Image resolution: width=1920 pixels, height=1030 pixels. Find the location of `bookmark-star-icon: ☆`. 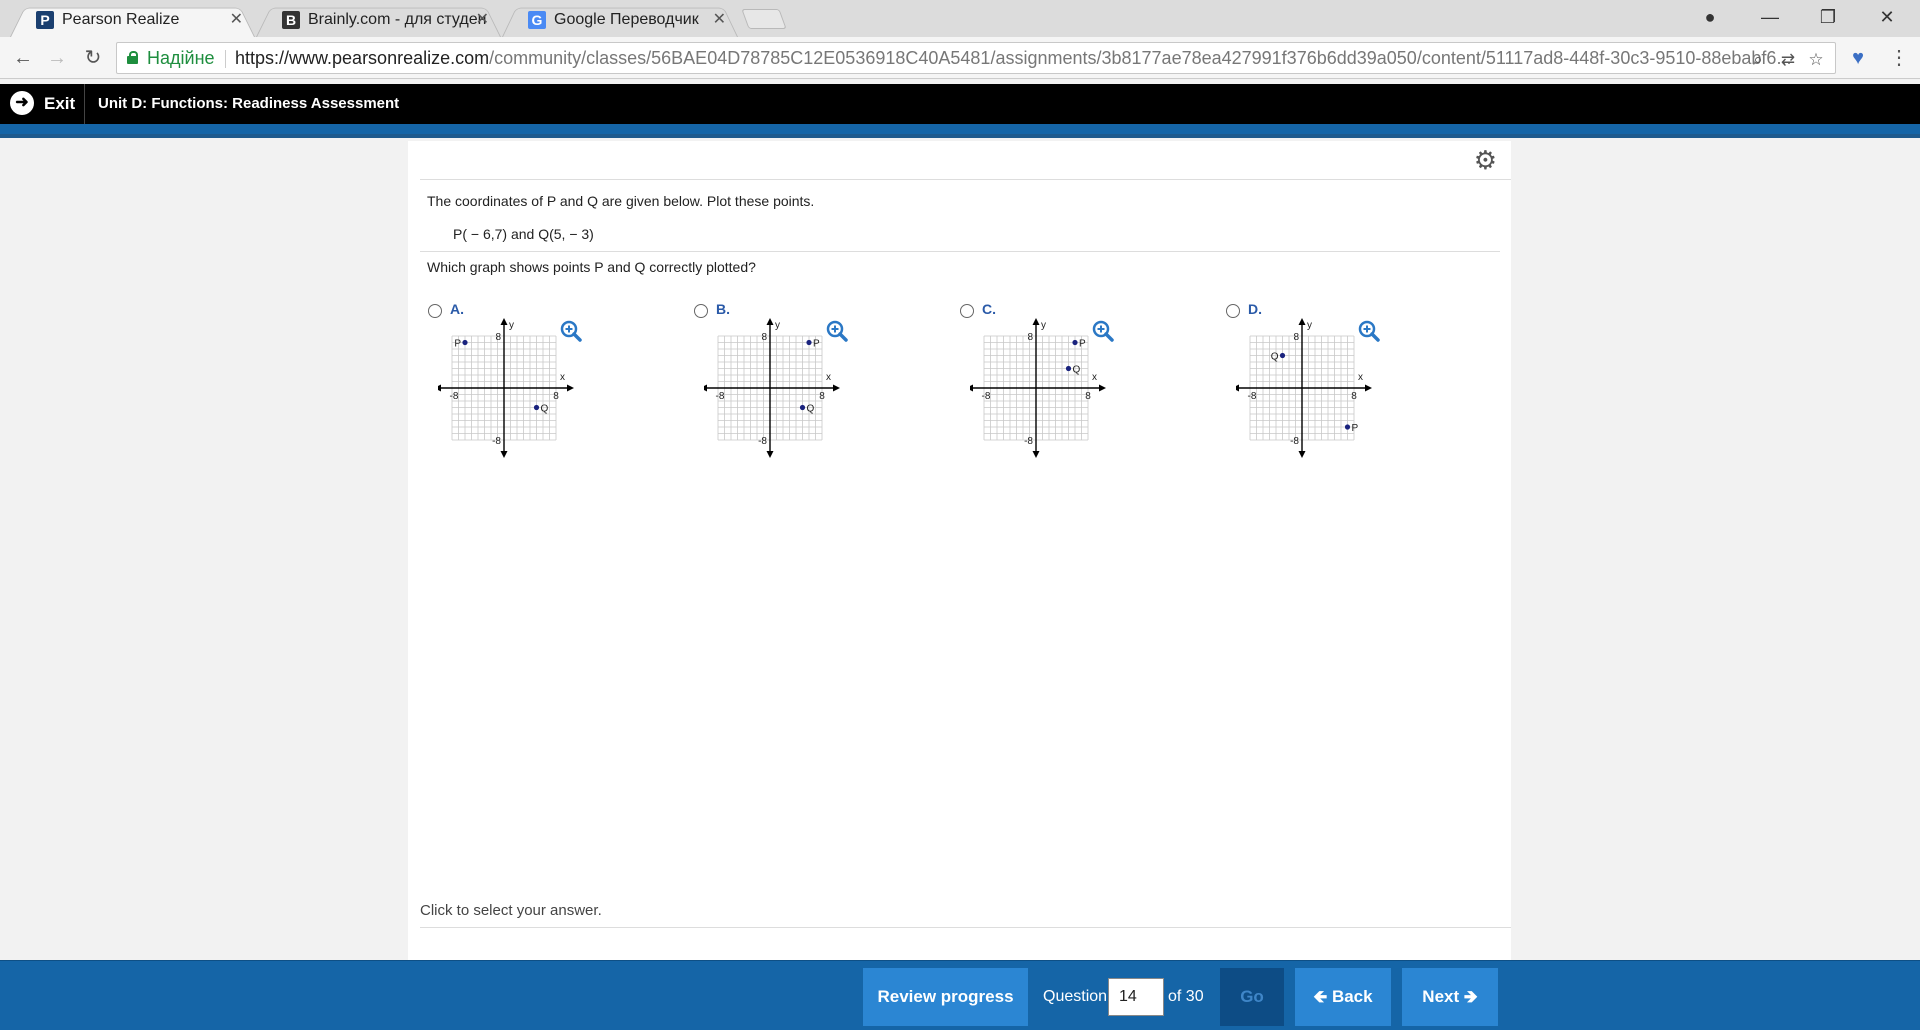

bookmark-star-icon: ☆ is located at coordinates (1816, 60).